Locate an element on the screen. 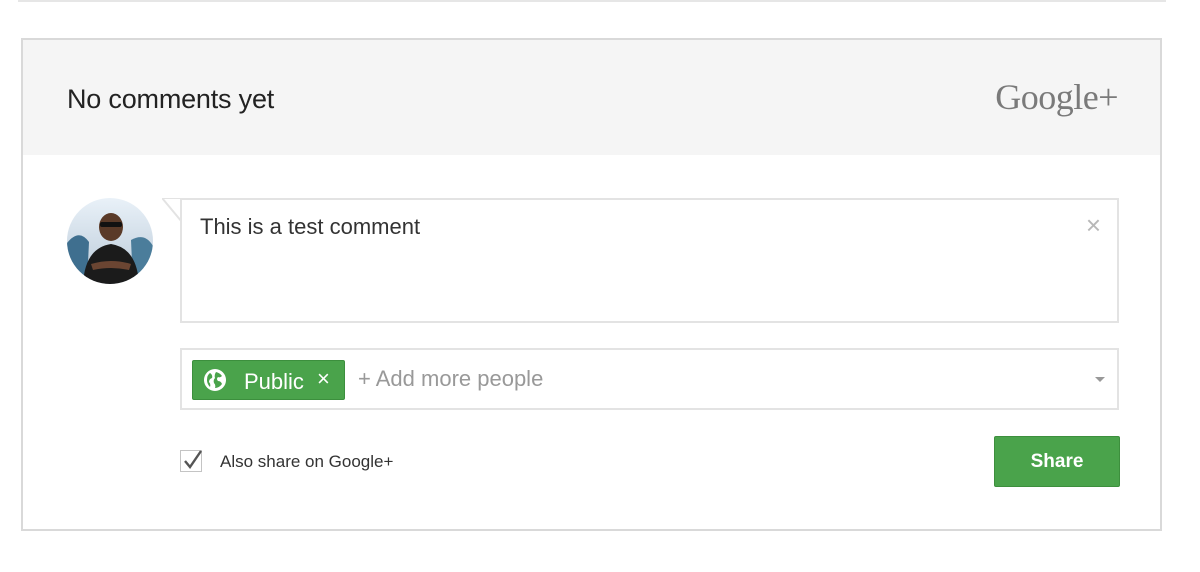 The height and width of the screenshot is (572, 1200). comment-text: This is a test comment is located at coordinates (310, 227).